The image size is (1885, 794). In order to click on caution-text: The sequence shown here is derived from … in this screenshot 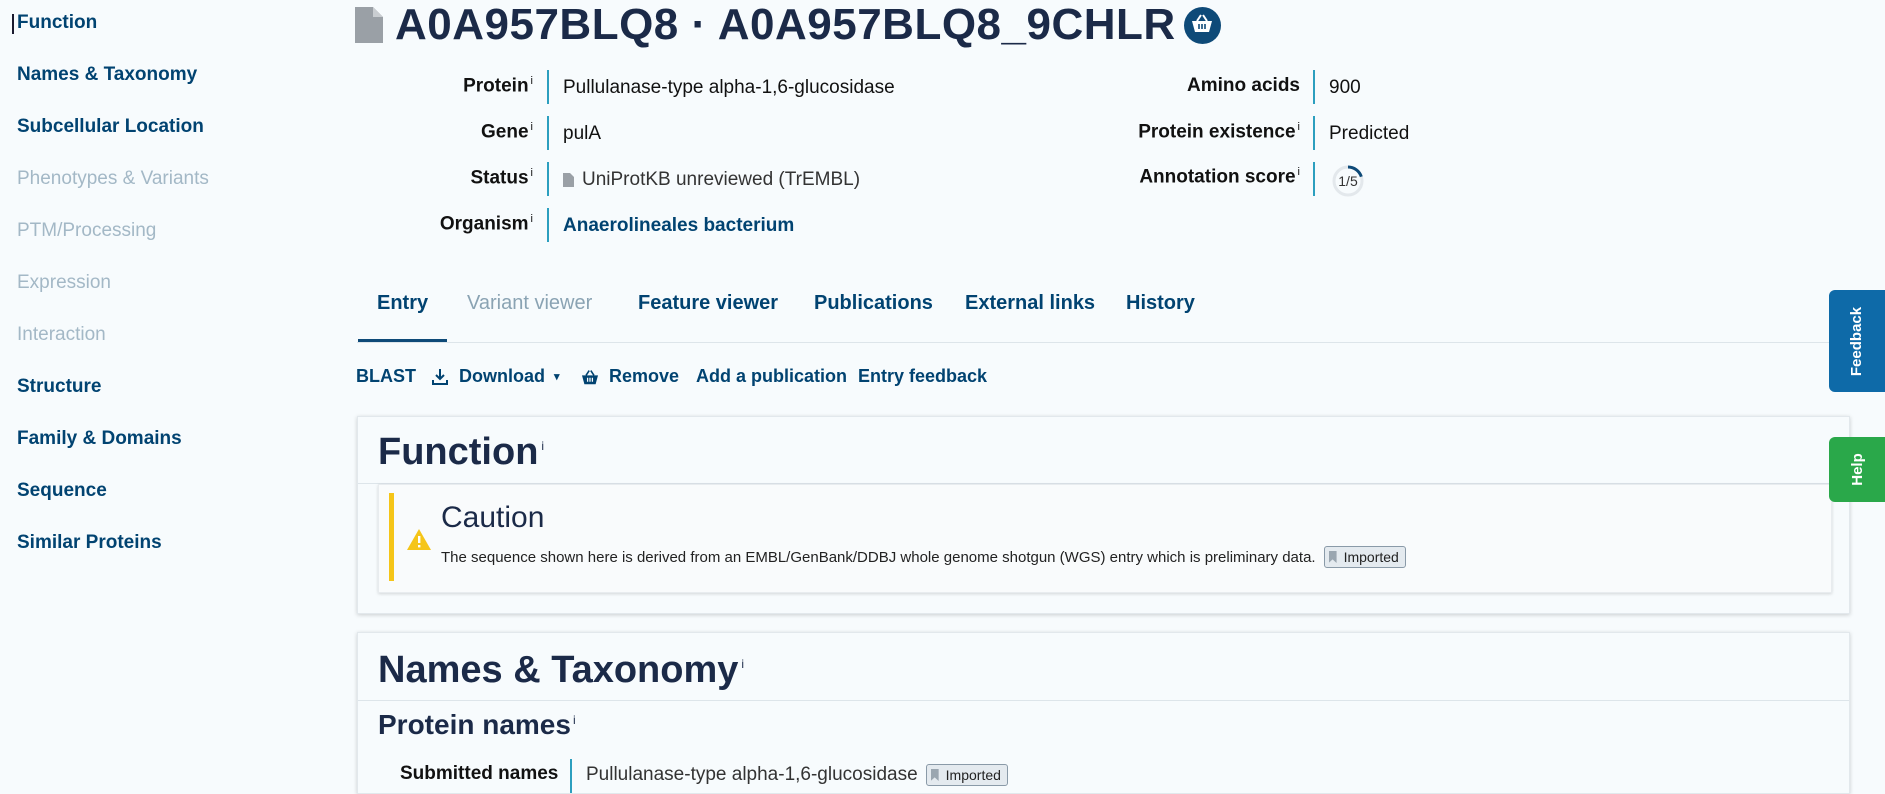, I will do `click(923, 557)`.